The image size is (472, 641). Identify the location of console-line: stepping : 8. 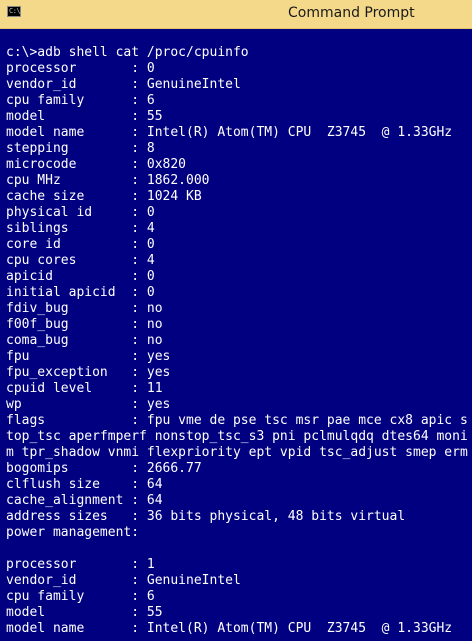
(80, 148).